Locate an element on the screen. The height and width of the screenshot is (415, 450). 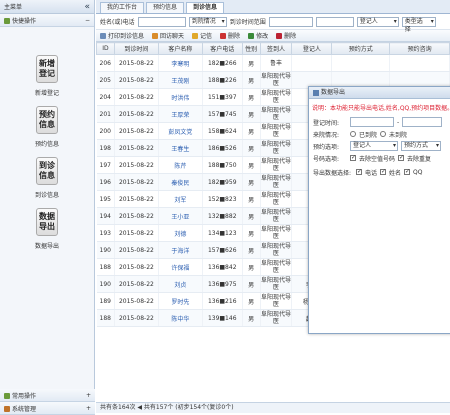
cell-name: 刘军 is located at coordinates (180, 199).